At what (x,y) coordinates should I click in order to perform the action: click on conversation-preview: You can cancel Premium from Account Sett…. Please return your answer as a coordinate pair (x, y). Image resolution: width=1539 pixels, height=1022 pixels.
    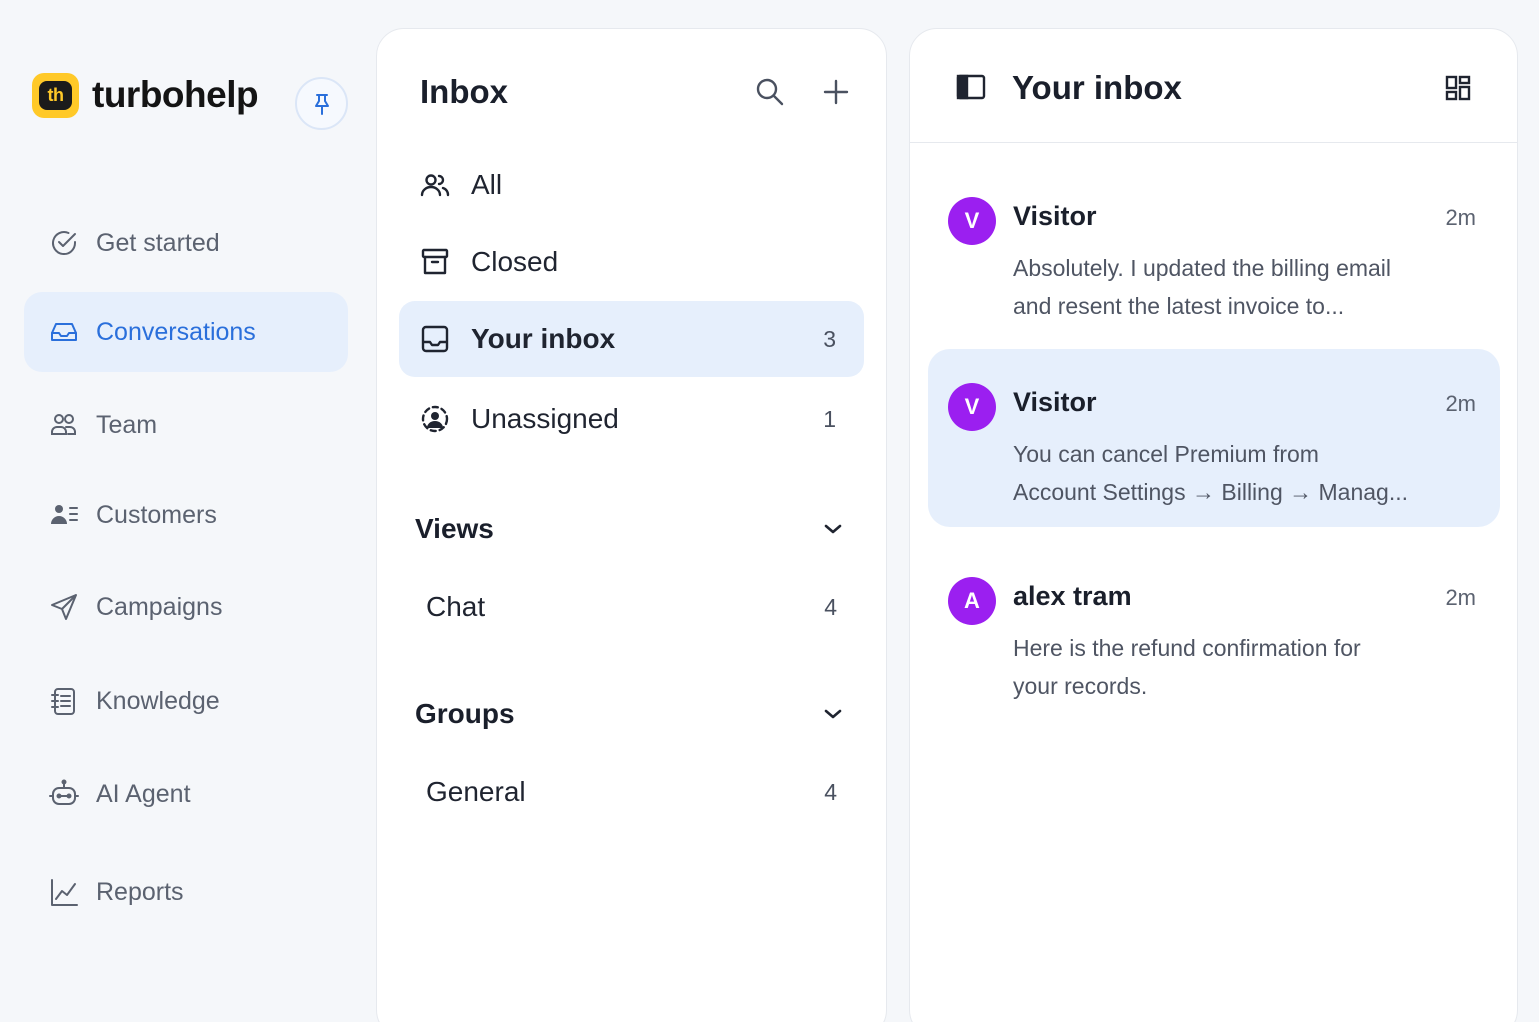
    Looking at the image, I should click on (1233, 473).